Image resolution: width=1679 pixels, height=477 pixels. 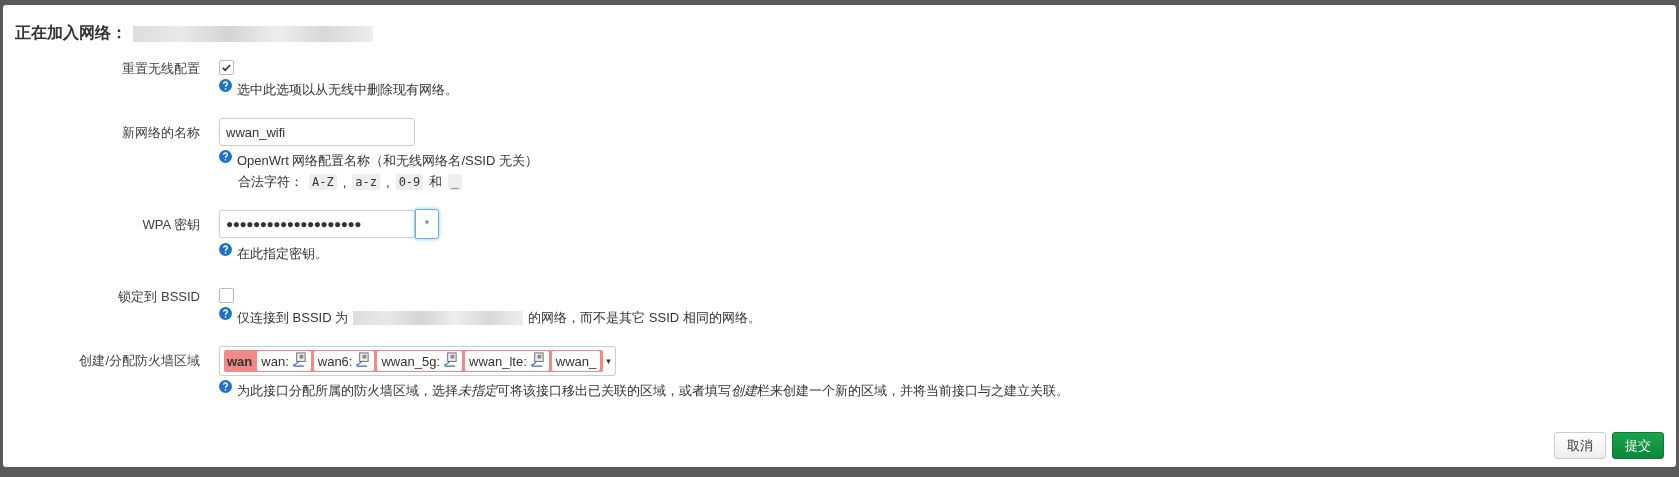 I want to click on dialog-title: 正在加入网络：, so click(x=71, y=33).